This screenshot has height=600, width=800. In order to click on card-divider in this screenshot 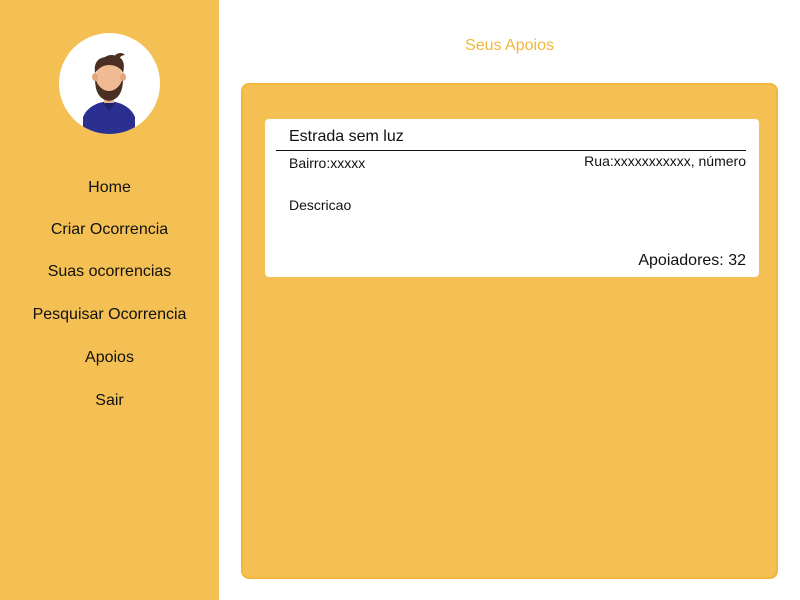, I will do `click(511, 150)`.